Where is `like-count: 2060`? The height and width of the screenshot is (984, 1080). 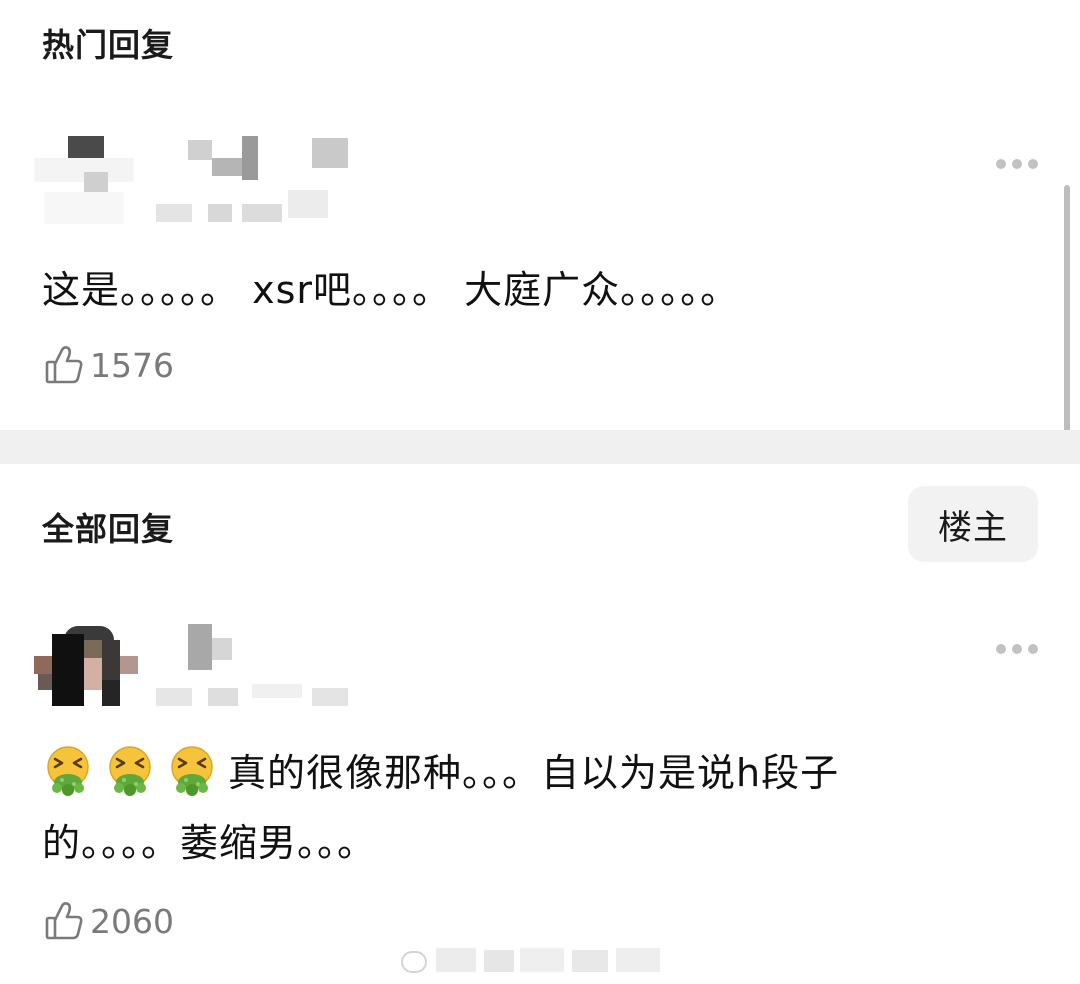
like-count: 2060 is located at coordinates (132, 921).